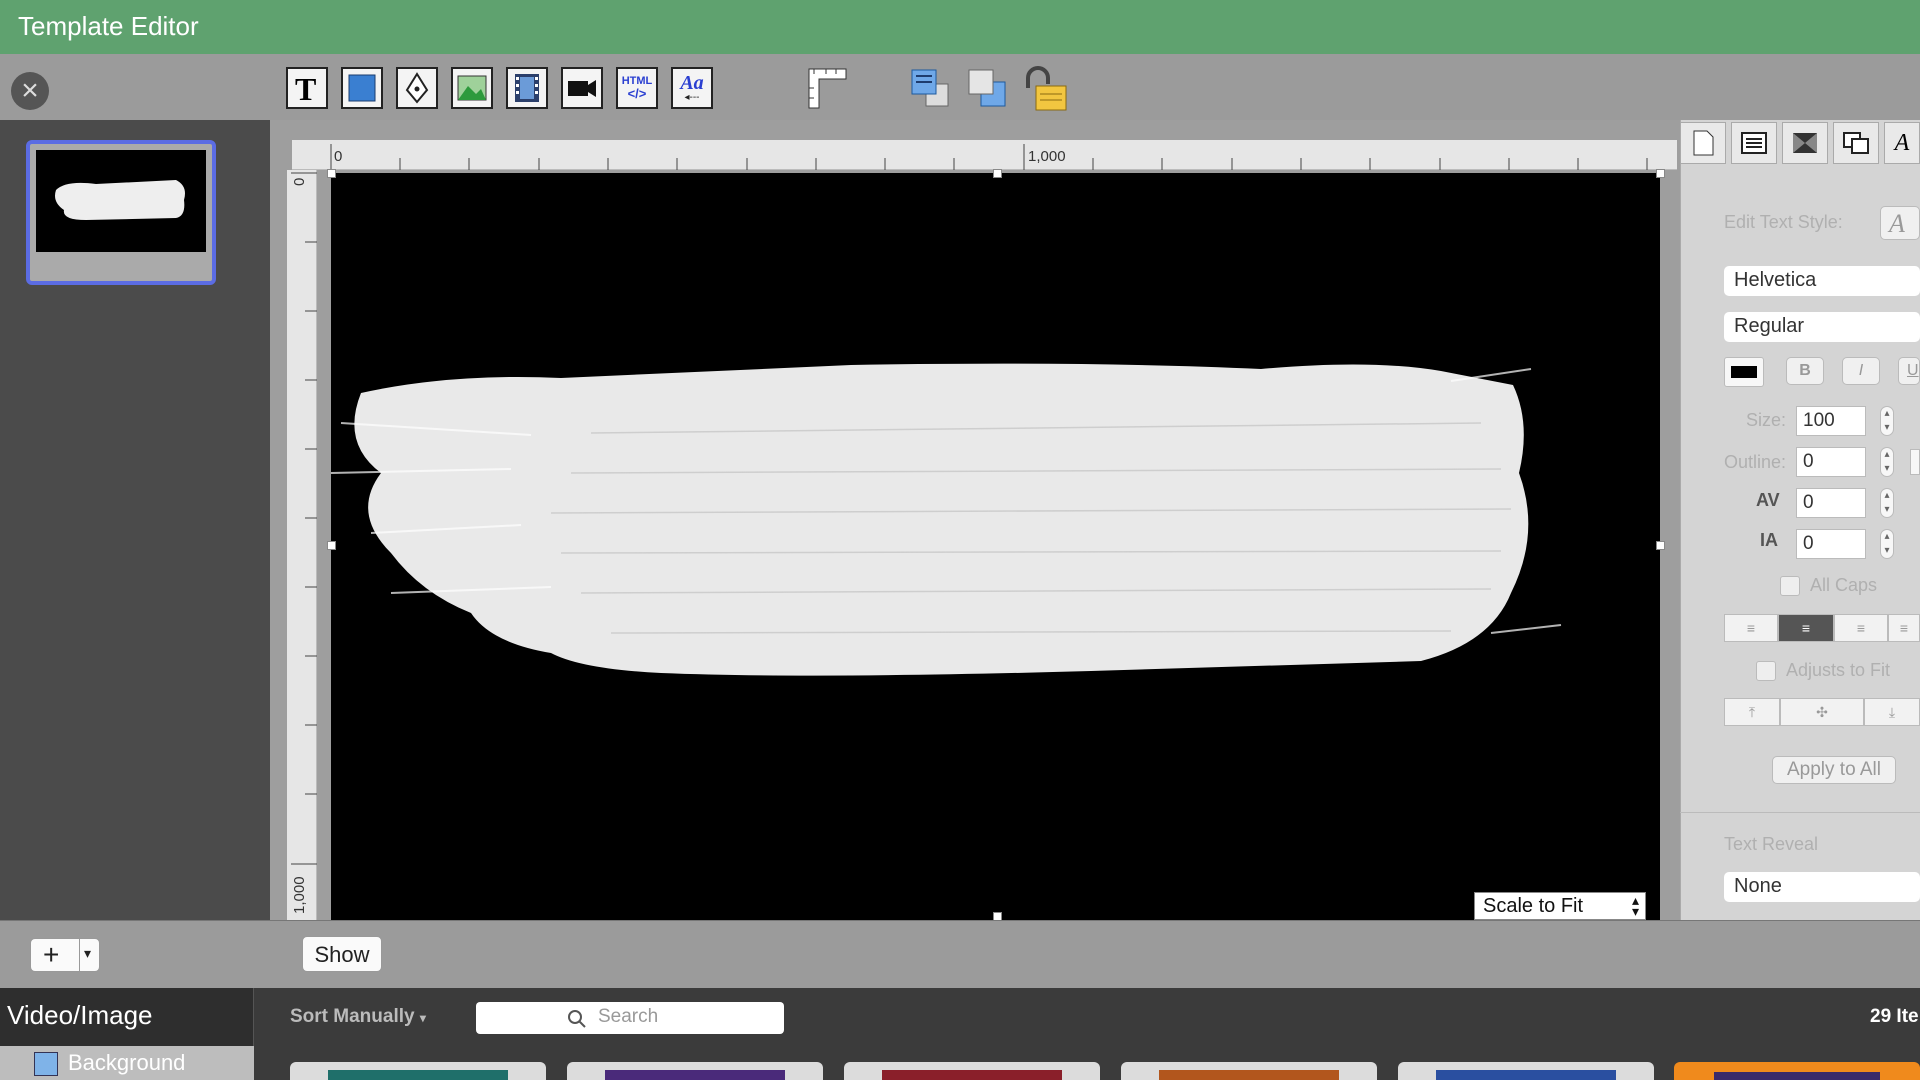  Describe the element at coordinates (1822, 327) in the screenshot. I see `font-style-select: Regular` at that location.